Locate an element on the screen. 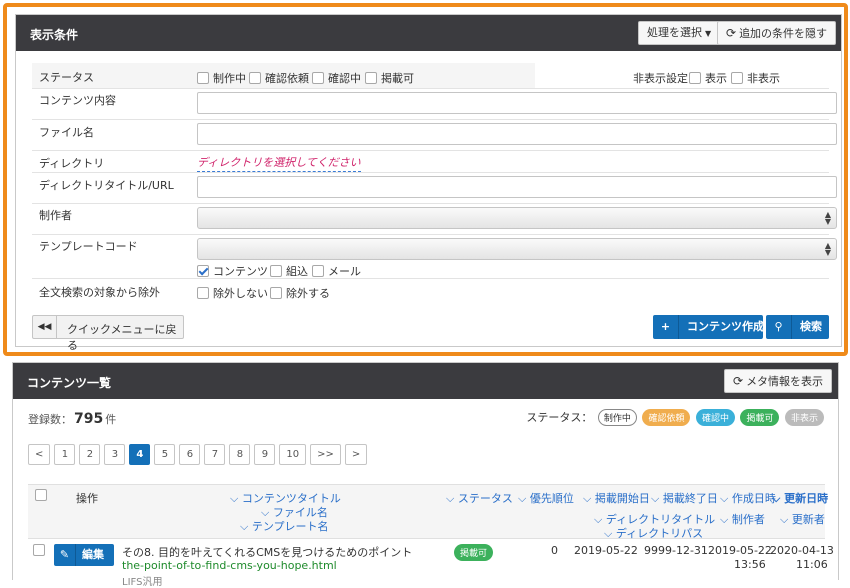 Image resolution: width=850 pixels, height=588 pixels. status-pill-producing: 制作中 is located at coordinates (617, 417).